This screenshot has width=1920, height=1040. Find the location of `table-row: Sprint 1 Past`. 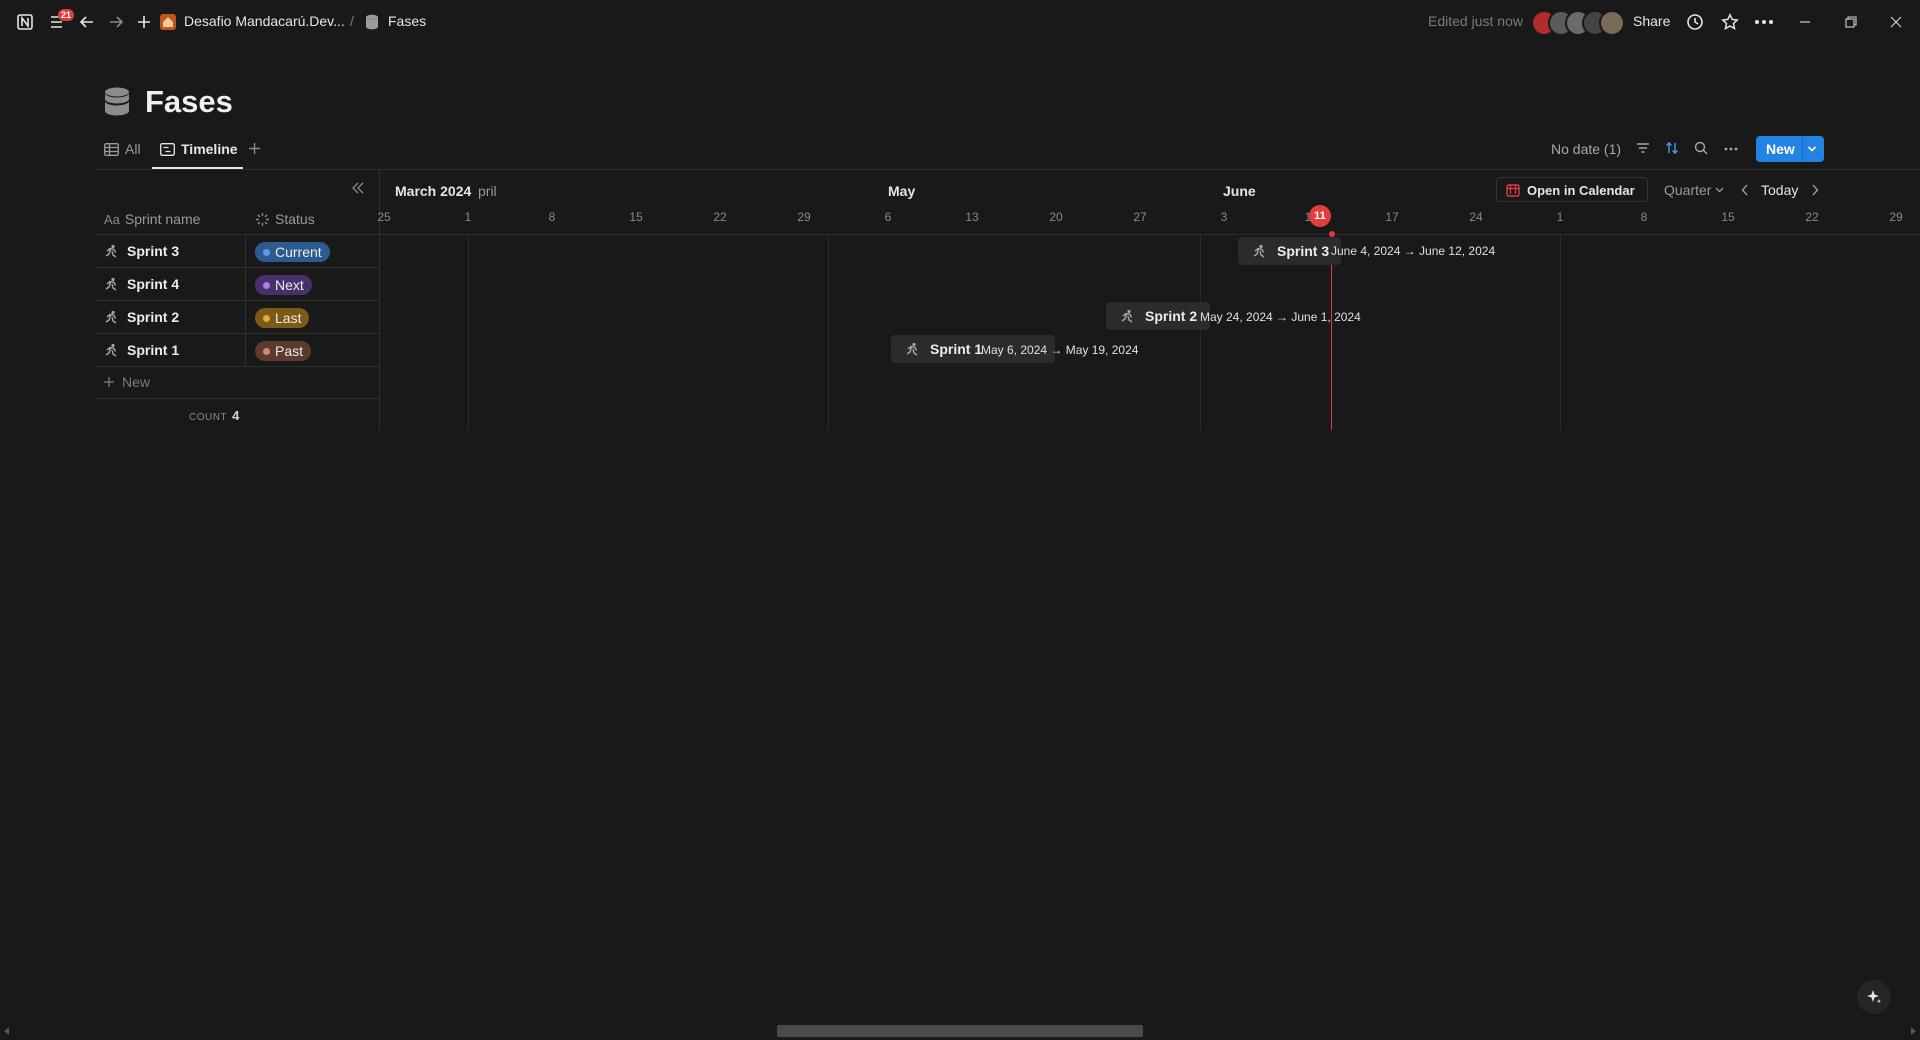

table-row: Sprint 1 Past is located at coordinates (237, 350).